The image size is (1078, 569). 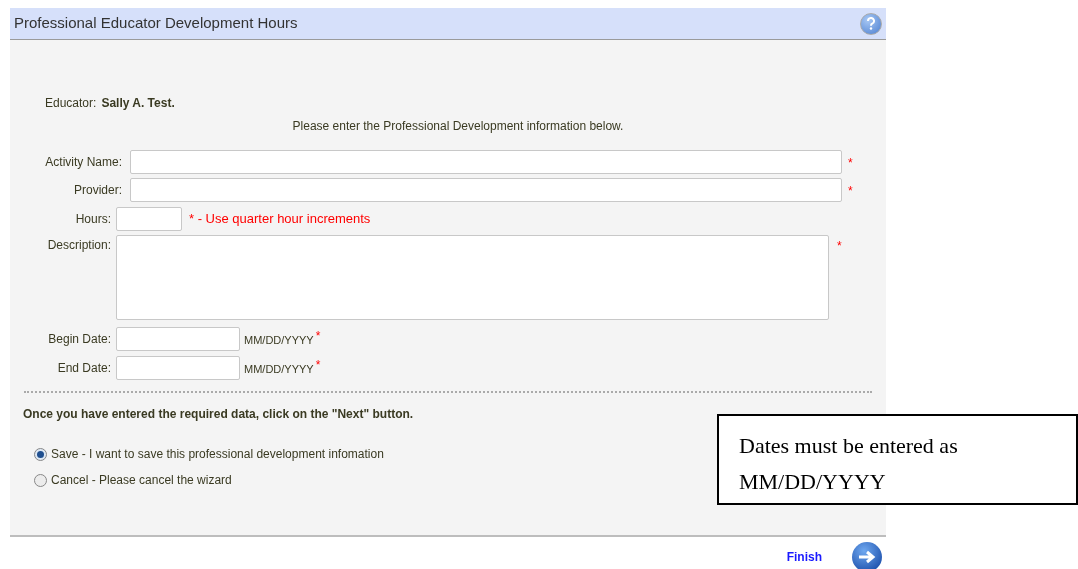 I want to click on page-title: Professional Educator Development Hours, so click(x=156, y=23).